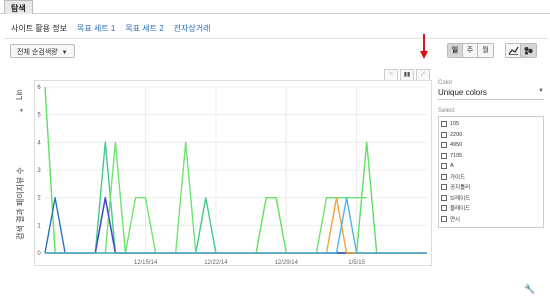 The width and height of the screenshot is (550, 306). Describe the element at coordinates (458, 177) in the screenshot. I see `series-name: 가이드` at that location.